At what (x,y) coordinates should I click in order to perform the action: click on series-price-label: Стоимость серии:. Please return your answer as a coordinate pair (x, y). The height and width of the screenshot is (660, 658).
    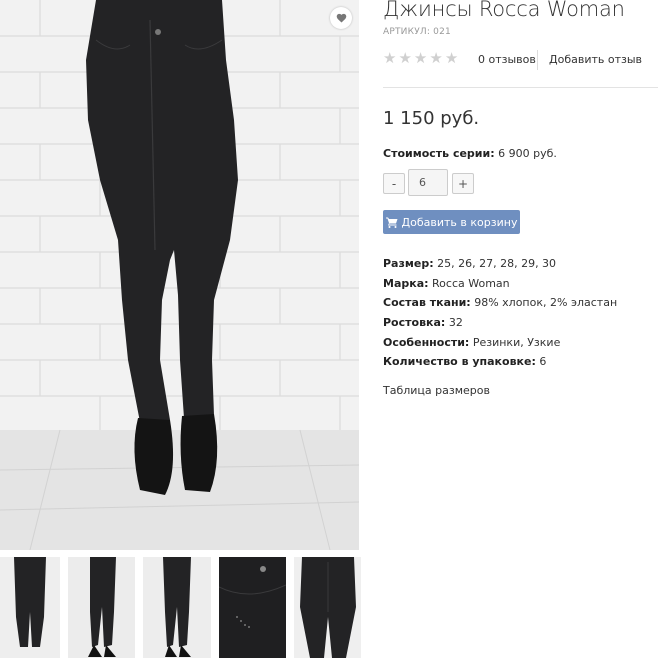
    Looking at the image, I should click on (439, 153).